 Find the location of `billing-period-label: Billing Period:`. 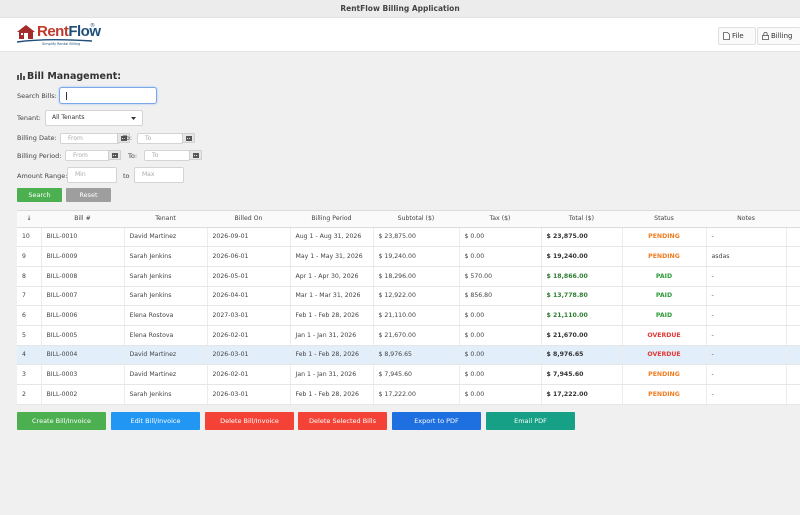

billing-period-label: Billing Period: is located at coordinates (39, 156).